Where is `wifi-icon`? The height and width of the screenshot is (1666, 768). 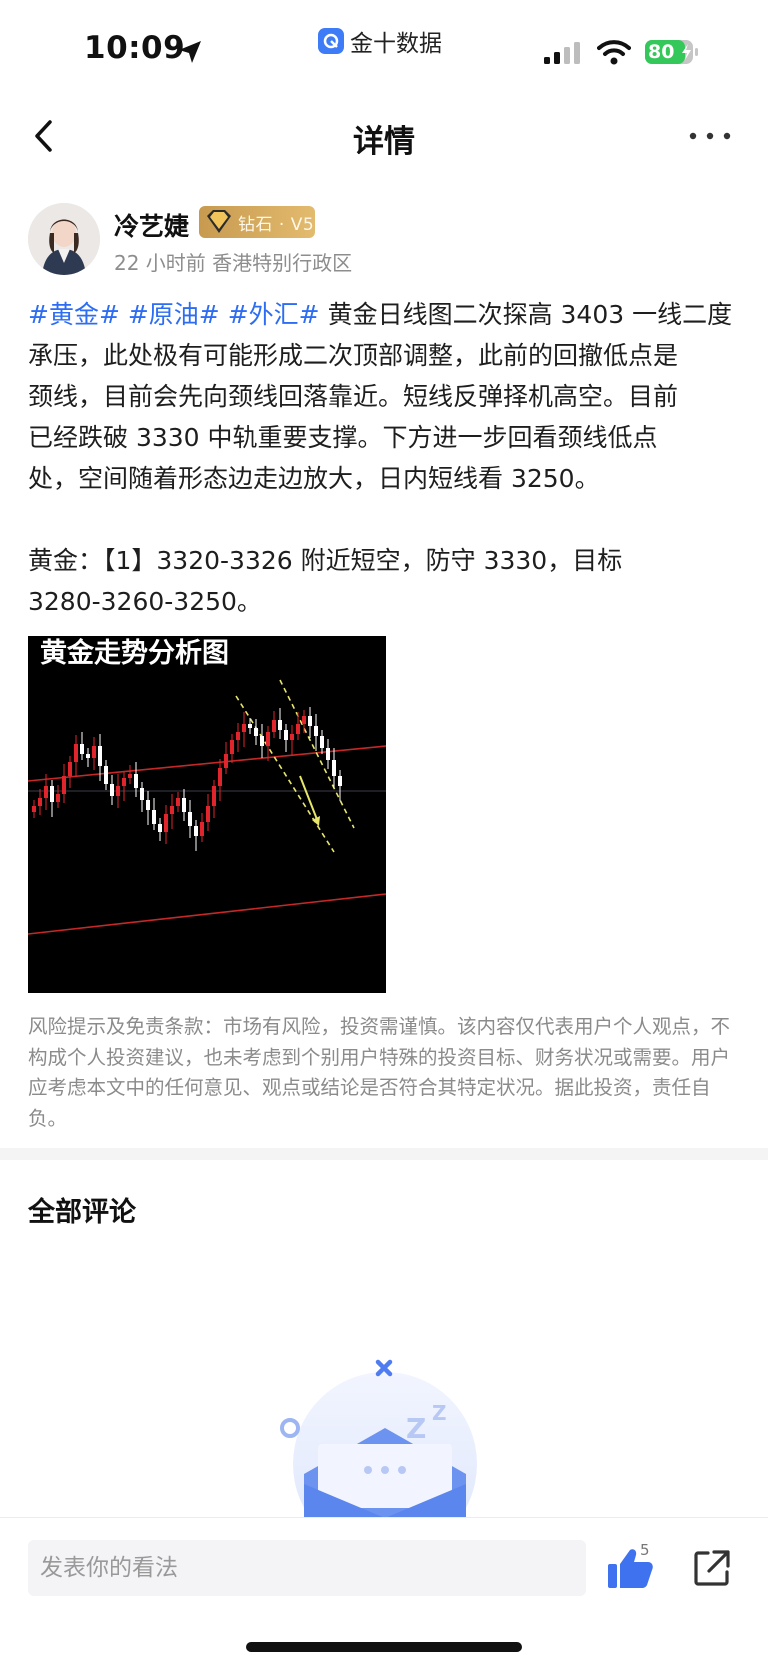 wifi-icon is located at coordinates (614, 52).